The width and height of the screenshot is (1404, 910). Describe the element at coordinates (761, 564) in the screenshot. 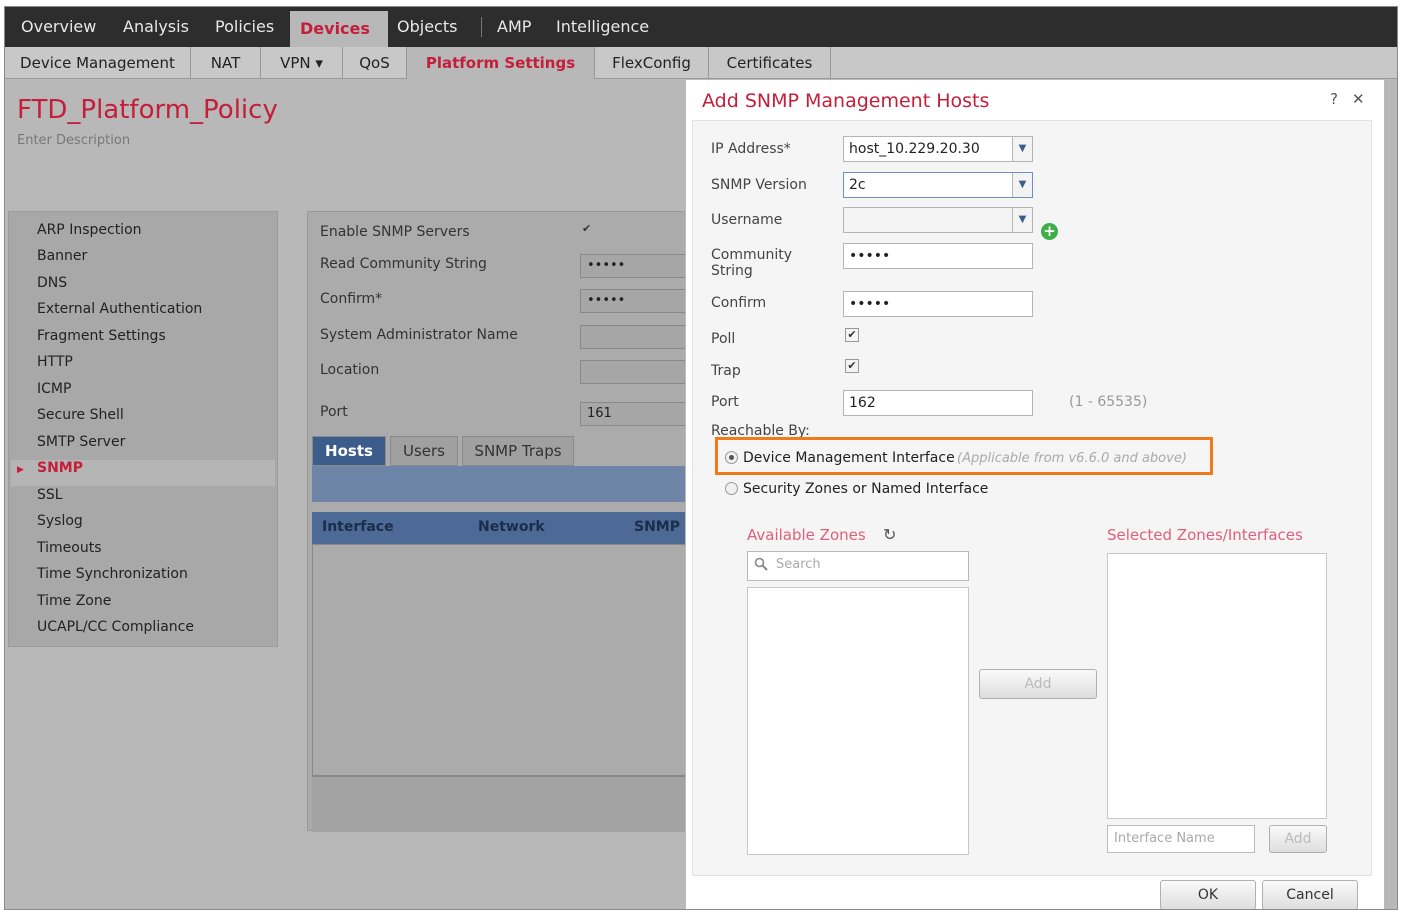

I see `search-icon` at that location.